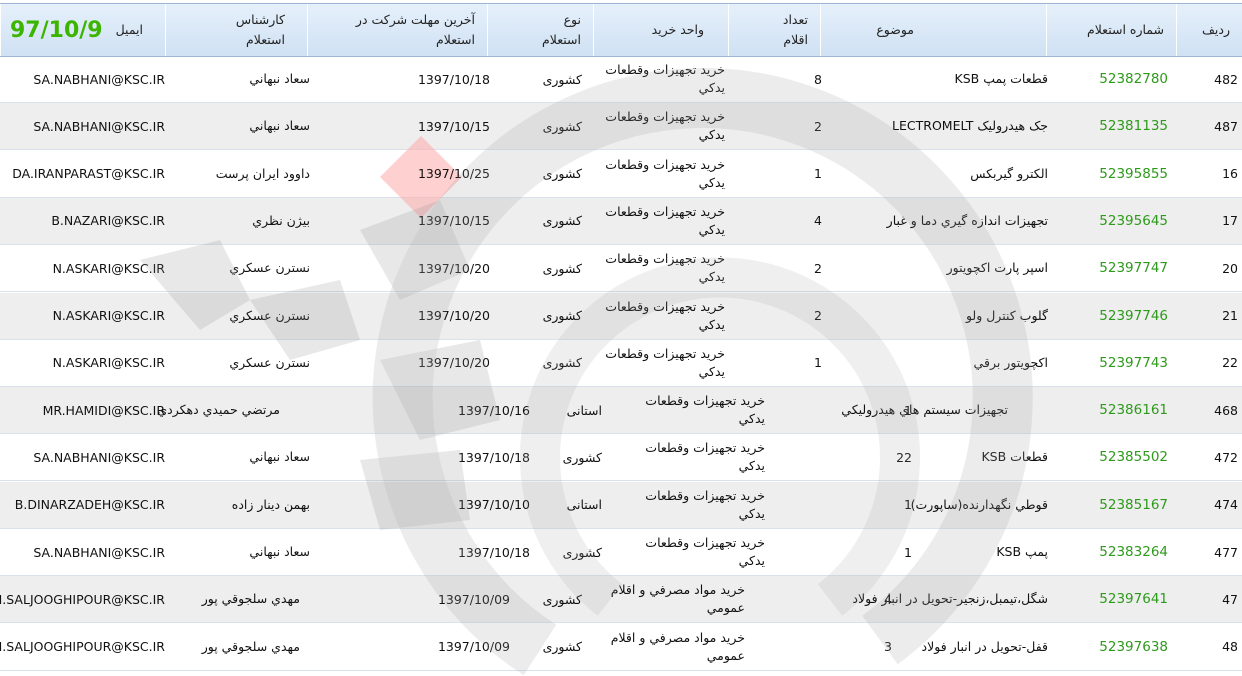 This screenshot has height=676, width=1242. Describe the element at coordinates (1111, 30) in the screenshot. I see `header-inquiry-number: شماره استعلام` at that location.